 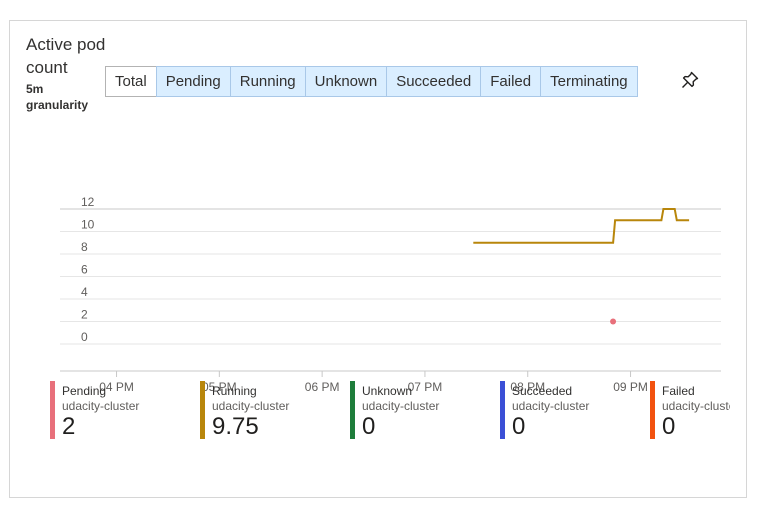 I want to click on y-tick-label: 6, so click(x=84, y=270).